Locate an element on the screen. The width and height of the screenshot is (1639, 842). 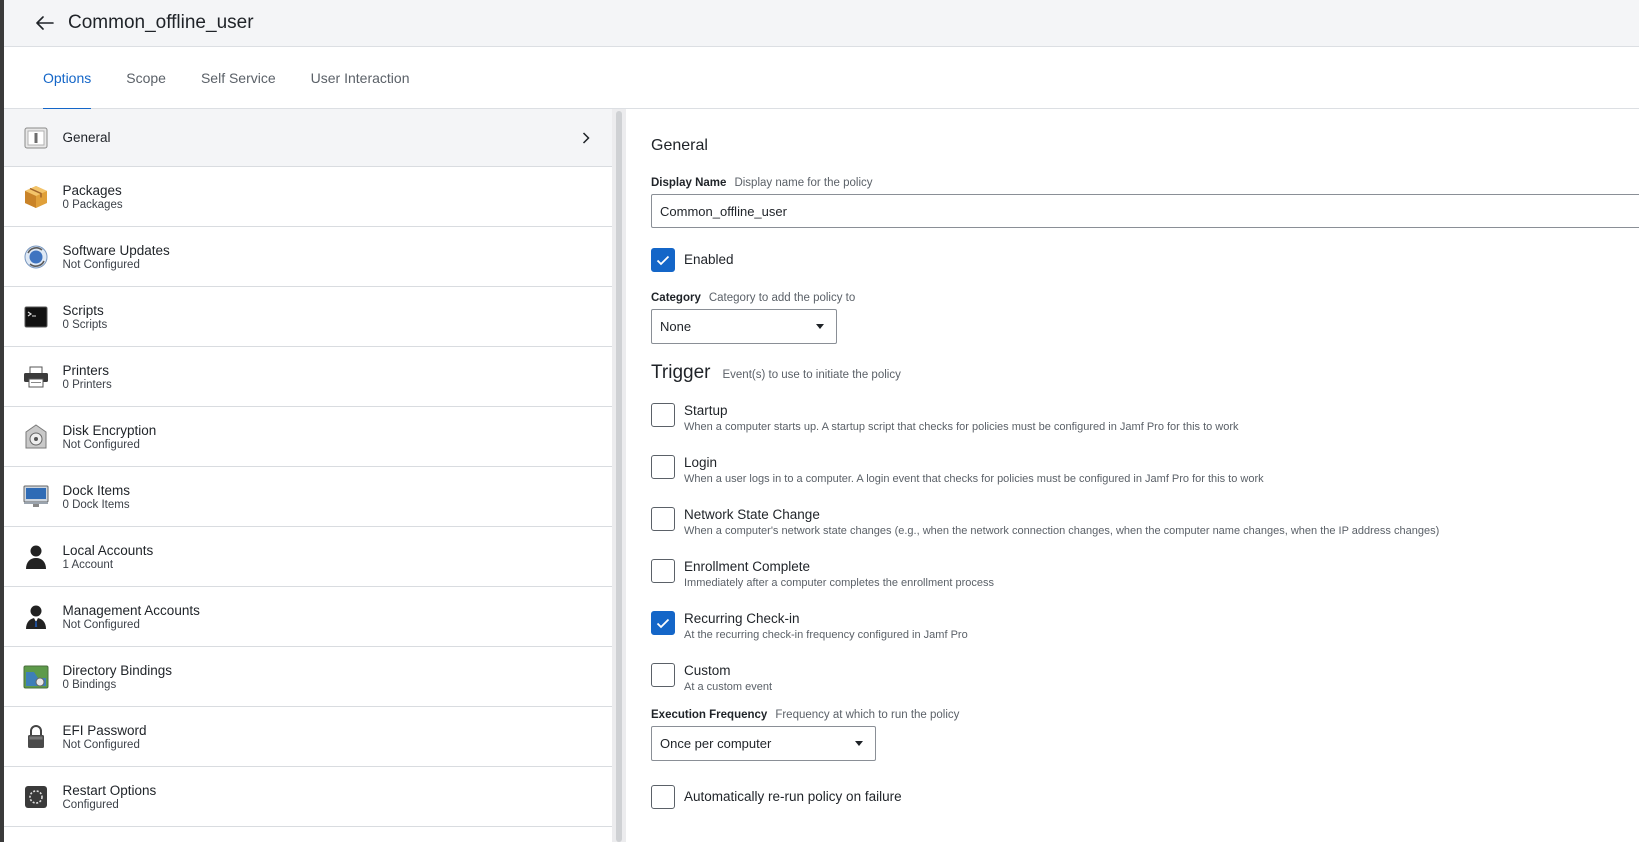
sidebar-item-scripts: Scripts 0 Scripts is located at coordinates (308, 317).